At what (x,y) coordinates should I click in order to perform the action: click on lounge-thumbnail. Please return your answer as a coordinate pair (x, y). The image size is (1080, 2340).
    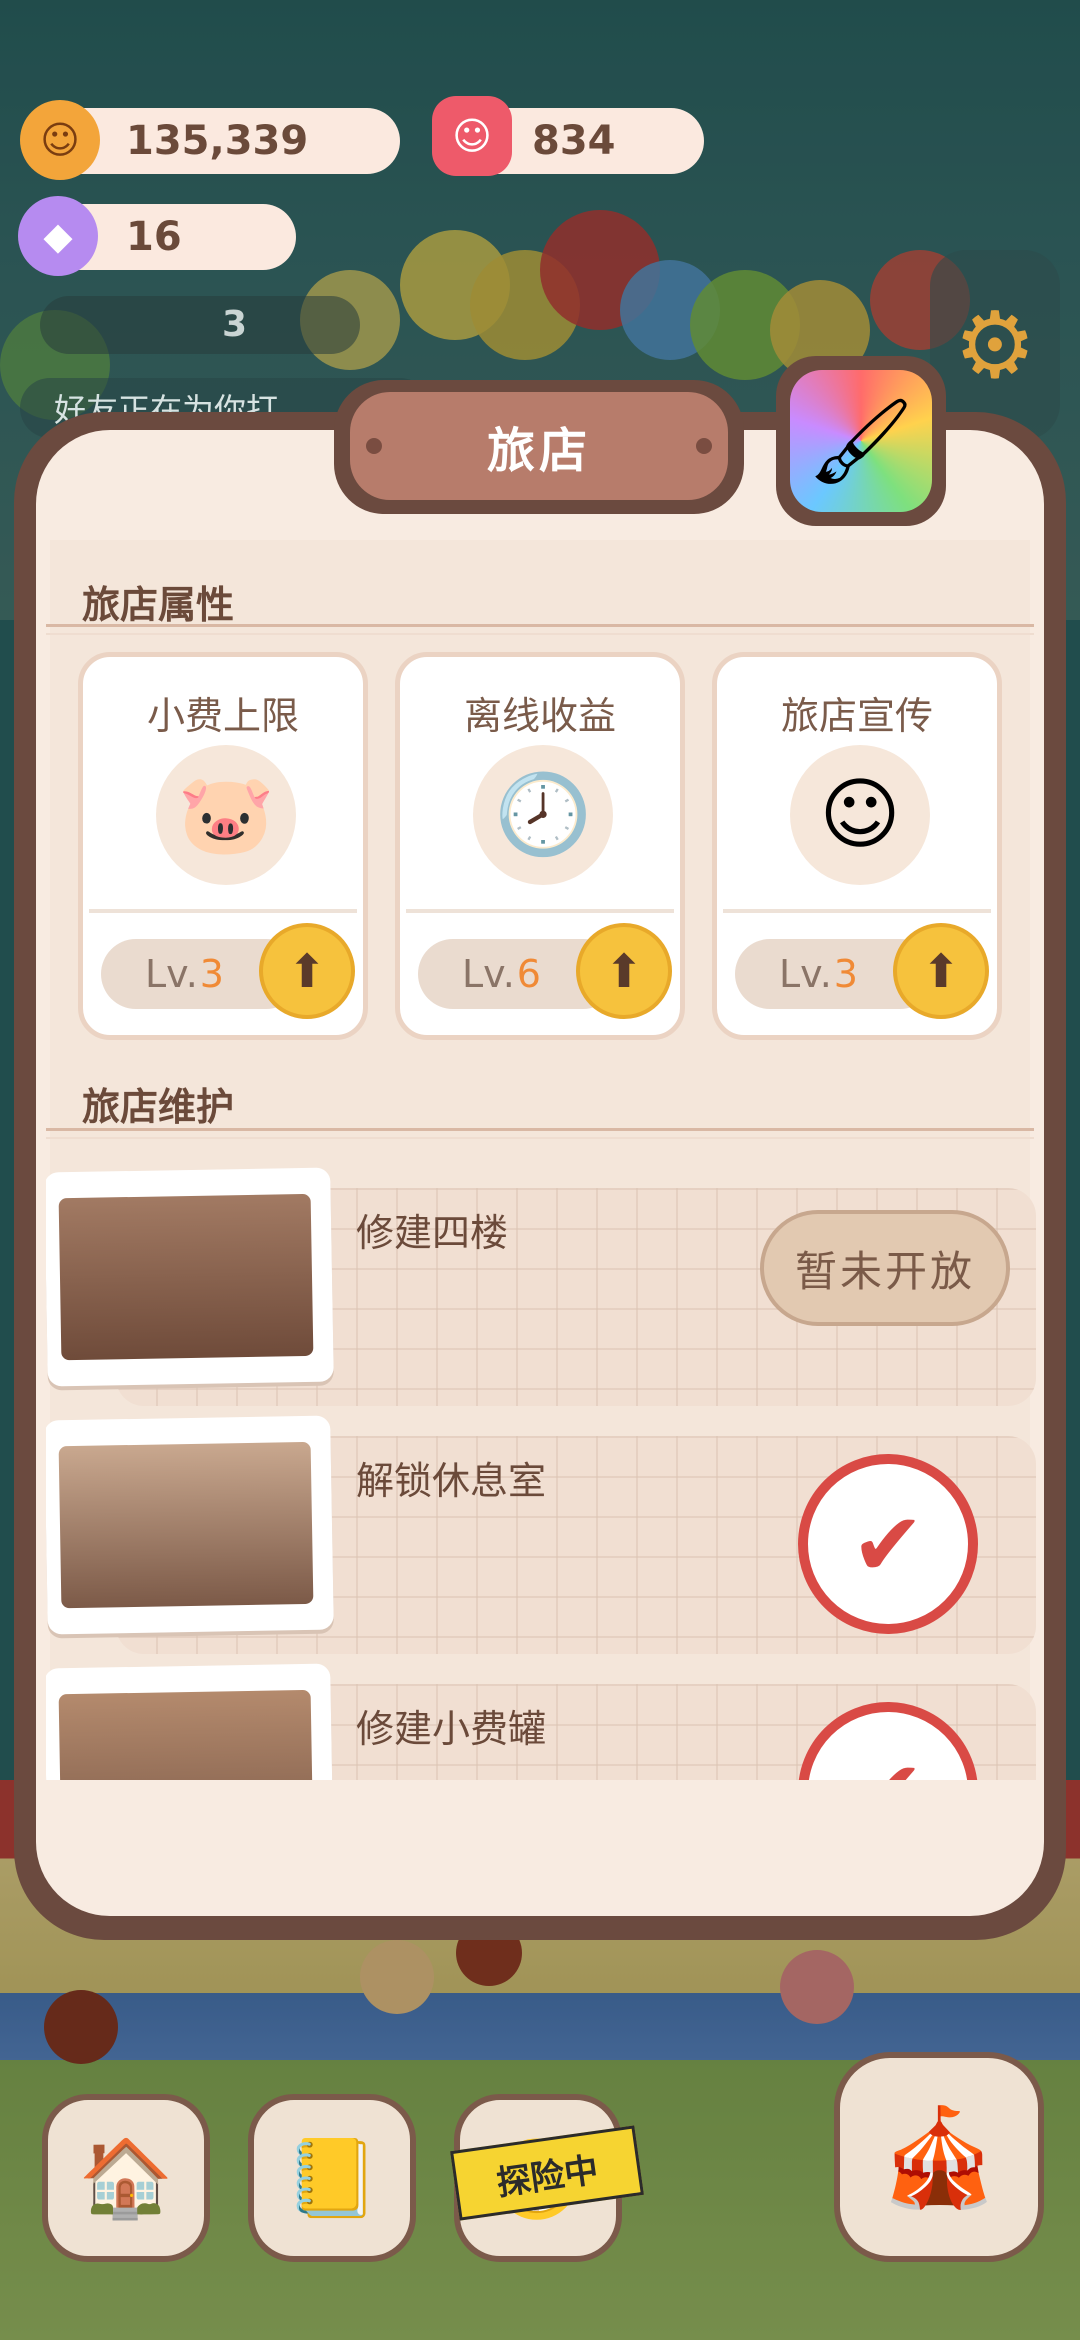
    Looking at the image, I should click on (186, 1525).